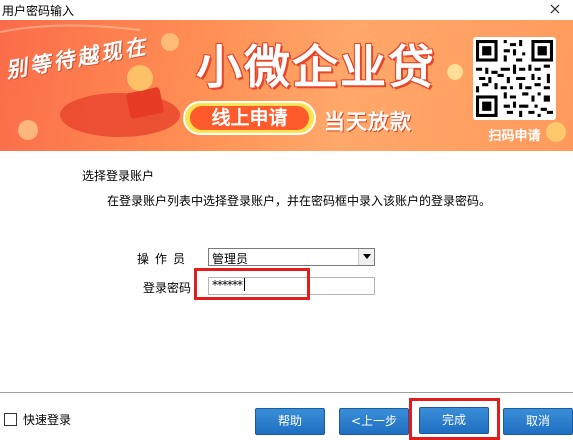 The width and height of the screenshot is (573, 440). What do you see at coordinates (38, 11) in the screenshot?
I see `window-title: 用户密码输入` at bounding box center [38, 11].